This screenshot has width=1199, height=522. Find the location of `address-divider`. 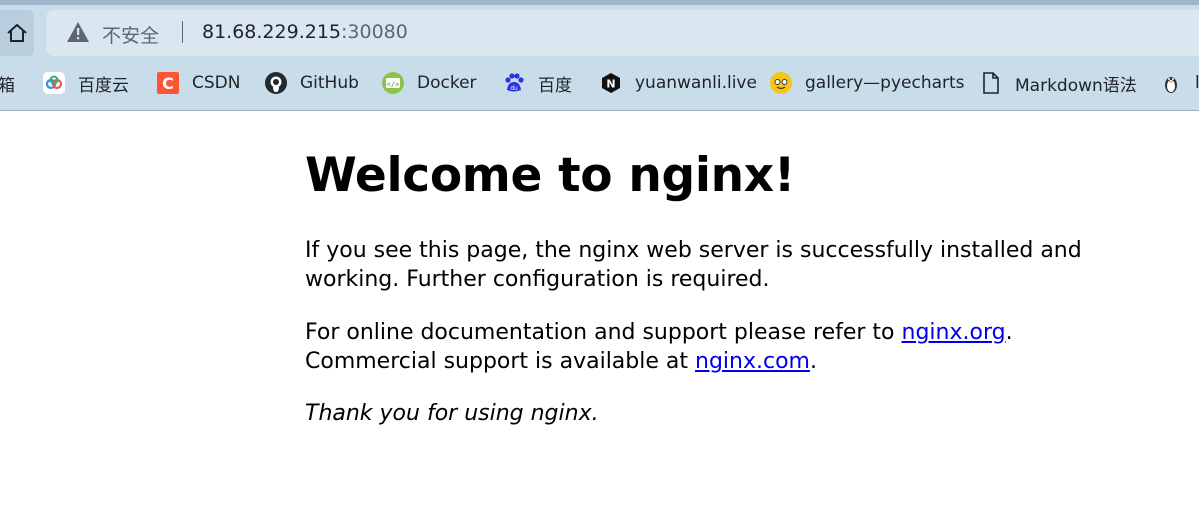

address-divider is located at coordinates (182, 32).